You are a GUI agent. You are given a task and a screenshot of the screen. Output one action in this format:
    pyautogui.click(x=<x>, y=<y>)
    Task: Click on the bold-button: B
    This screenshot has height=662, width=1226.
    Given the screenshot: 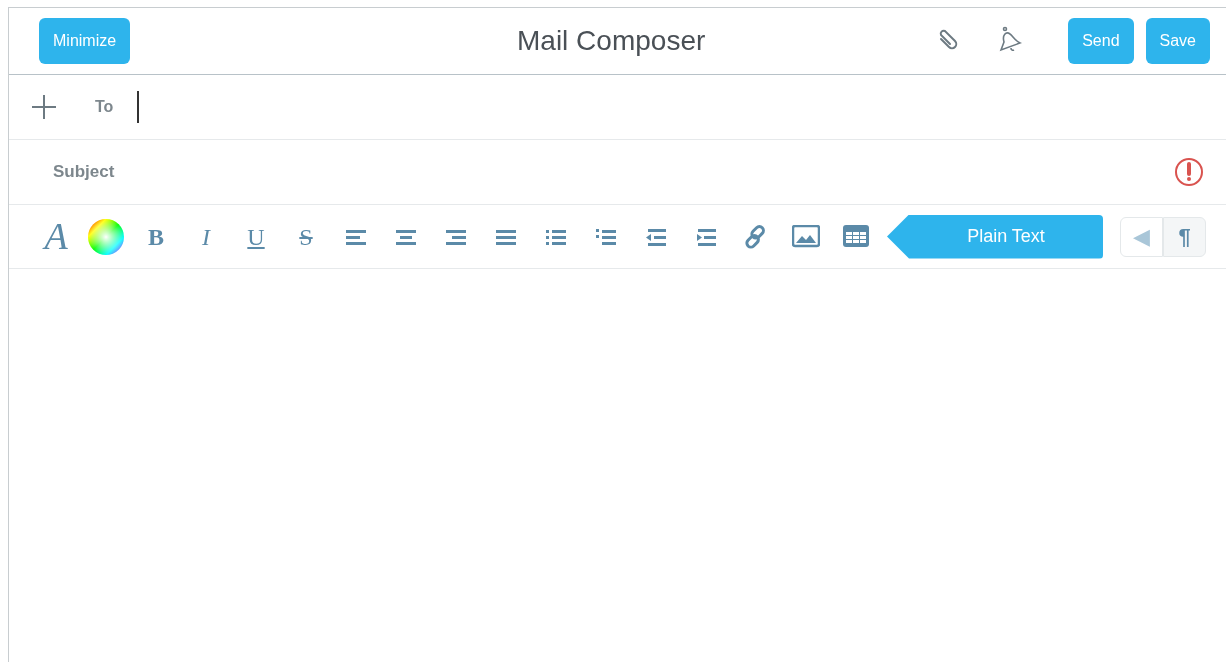 What is the action you would take?
    pyautogui.click(x=156, y=236)
    